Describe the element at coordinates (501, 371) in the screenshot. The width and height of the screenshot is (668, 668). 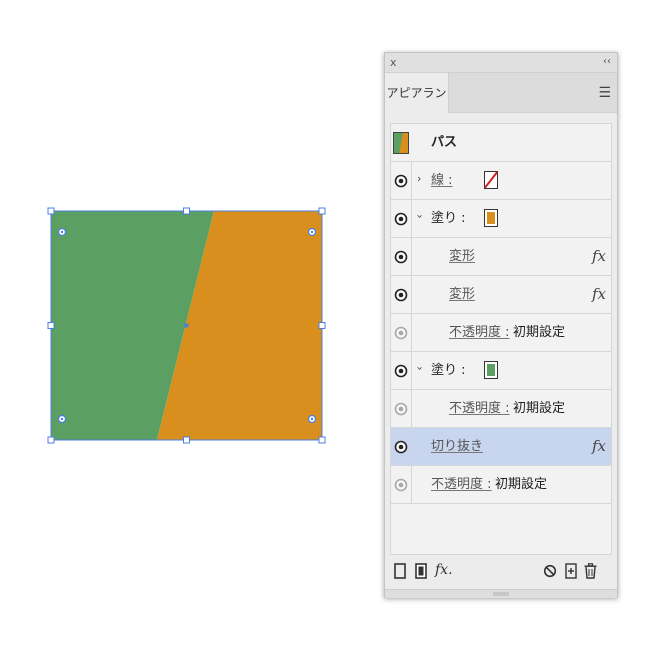
I see `fill-row-green: › 塗り :` at that location.